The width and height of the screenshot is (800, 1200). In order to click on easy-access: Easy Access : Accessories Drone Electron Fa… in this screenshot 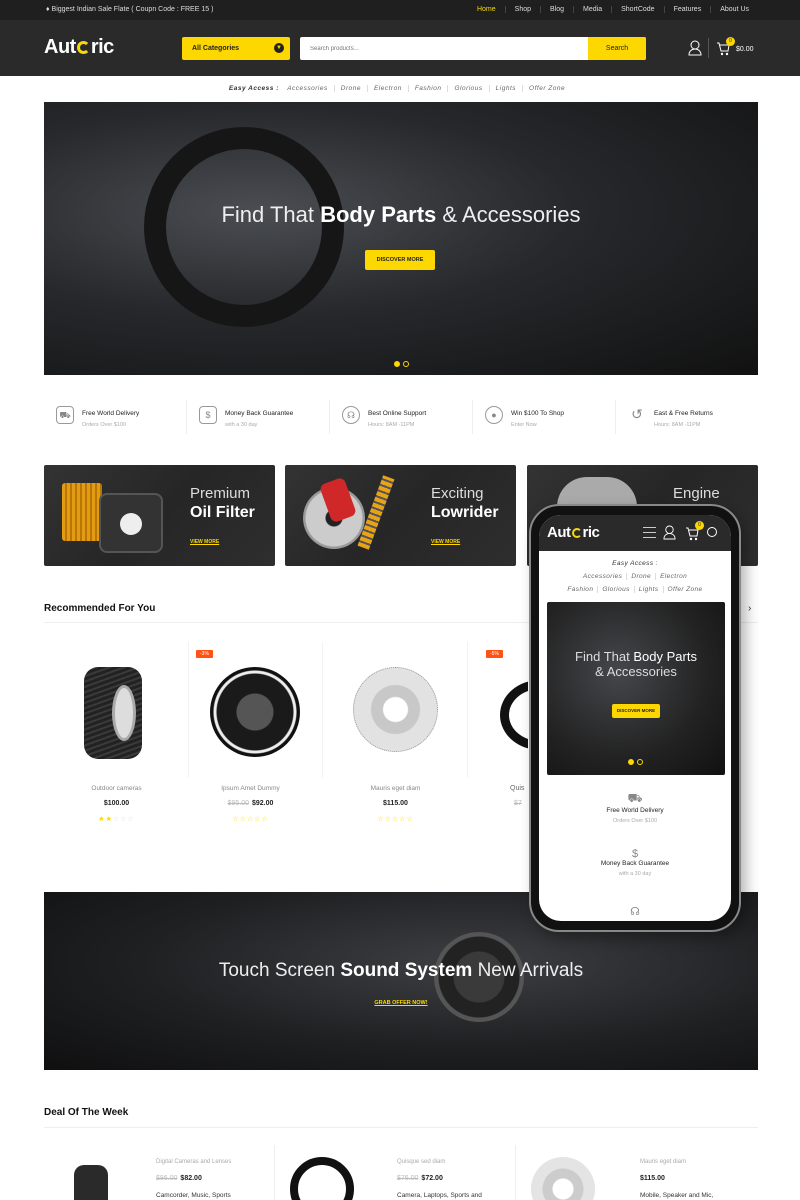, I will do `click(400, 88)`.